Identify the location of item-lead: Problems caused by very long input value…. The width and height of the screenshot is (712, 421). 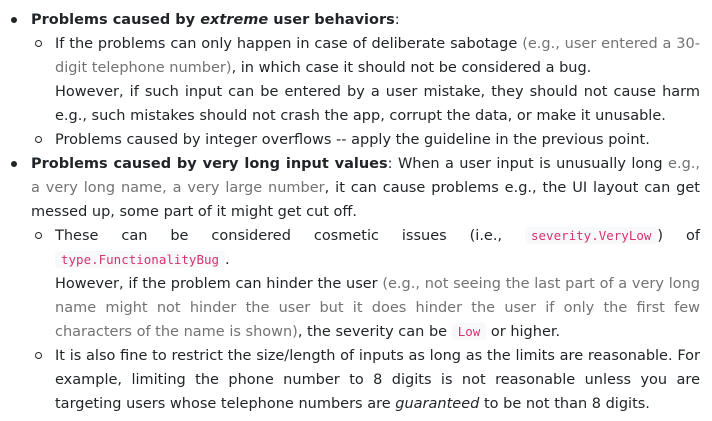
(365, 188).